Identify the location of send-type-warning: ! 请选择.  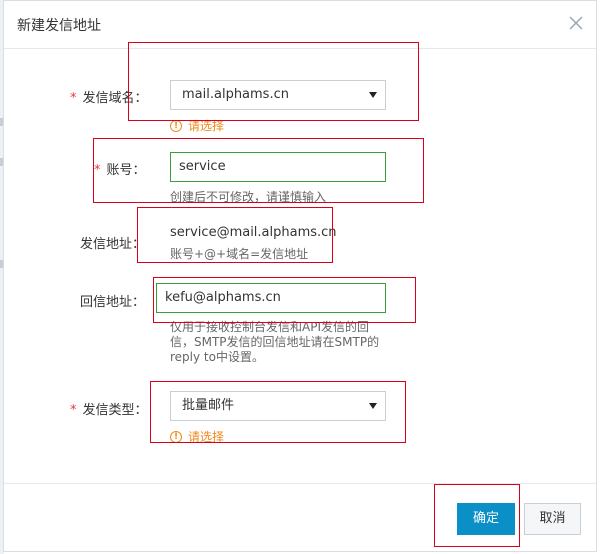
(197, 436).